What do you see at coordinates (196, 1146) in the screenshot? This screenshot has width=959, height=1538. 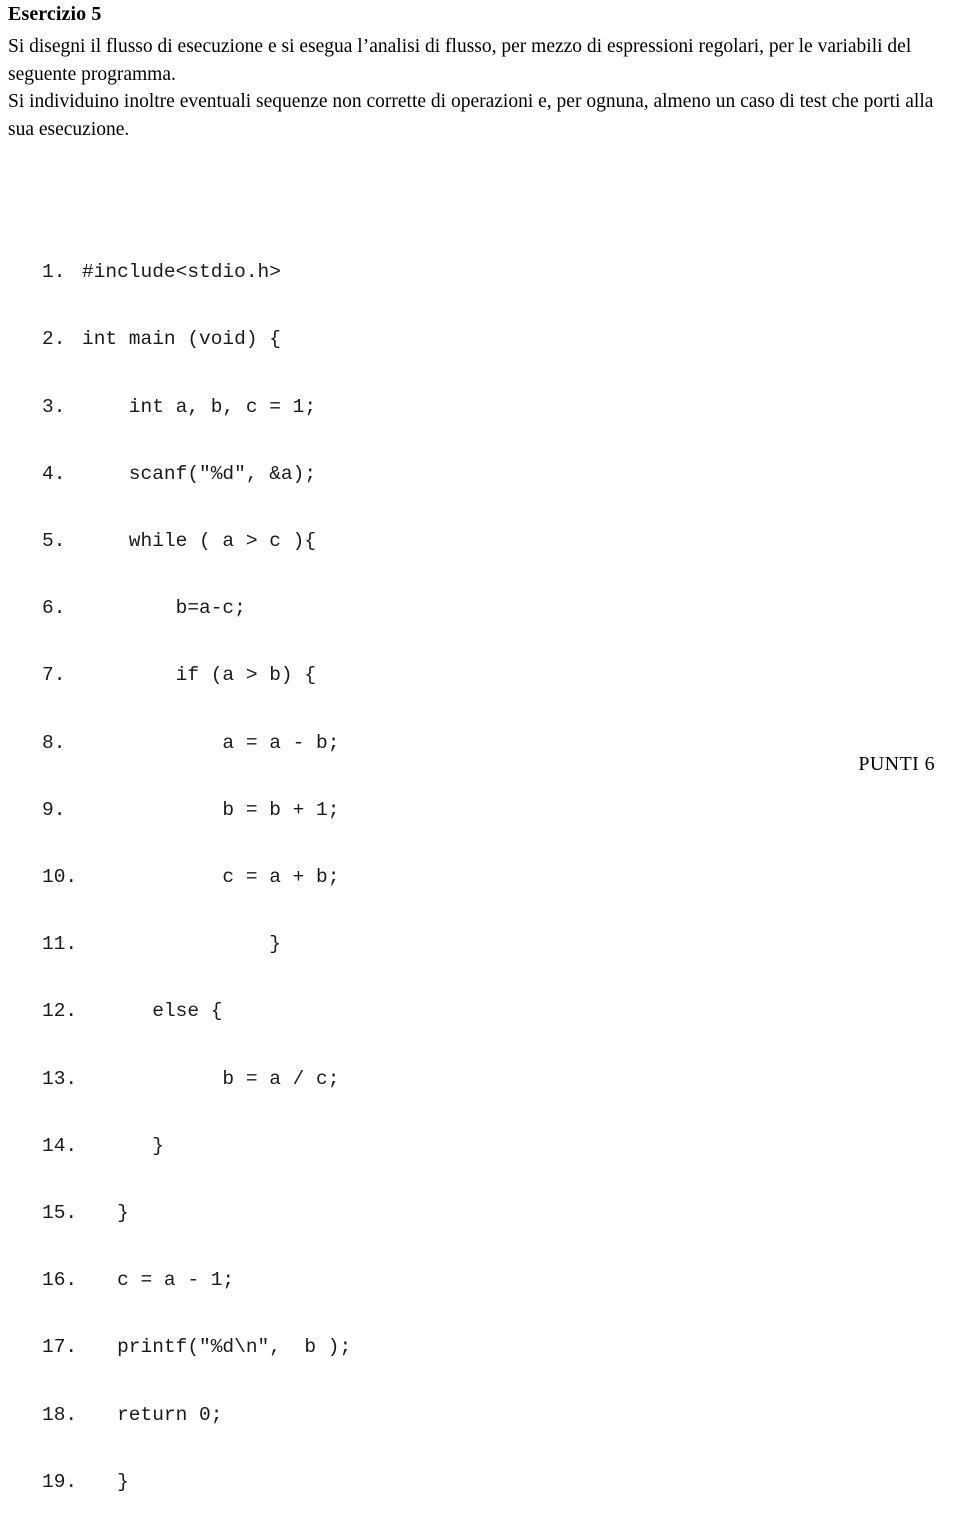 I see `code-line: 14. }` at bounding box center [196, 1146].